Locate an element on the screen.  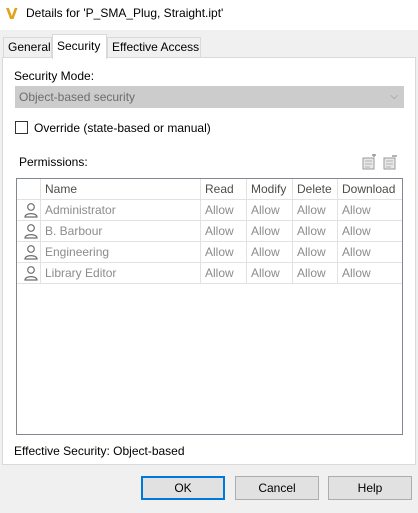
ok-button: OK is located at coordinates (183, 488).